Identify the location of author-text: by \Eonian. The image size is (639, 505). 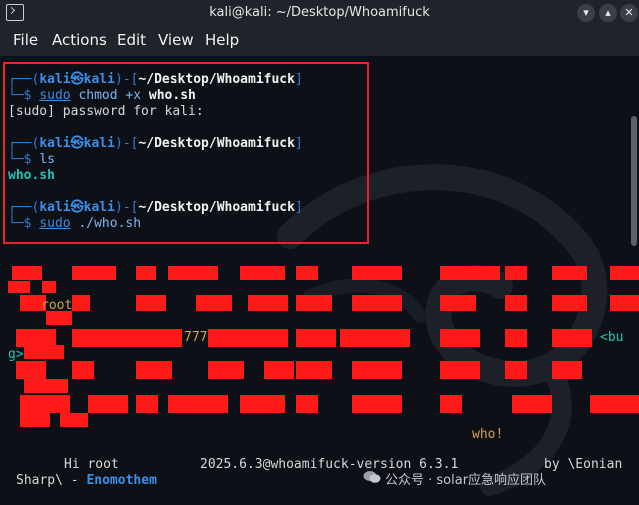
(583, 464).